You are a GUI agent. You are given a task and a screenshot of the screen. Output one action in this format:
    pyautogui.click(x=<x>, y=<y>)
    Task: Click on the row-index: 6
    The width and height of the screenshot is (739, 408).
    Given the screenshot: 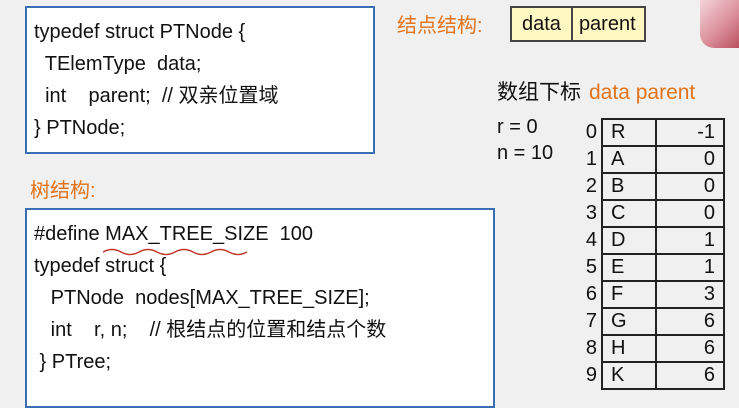 What is the action you would take?
    pyautogui.click(x=585, y=294)
    